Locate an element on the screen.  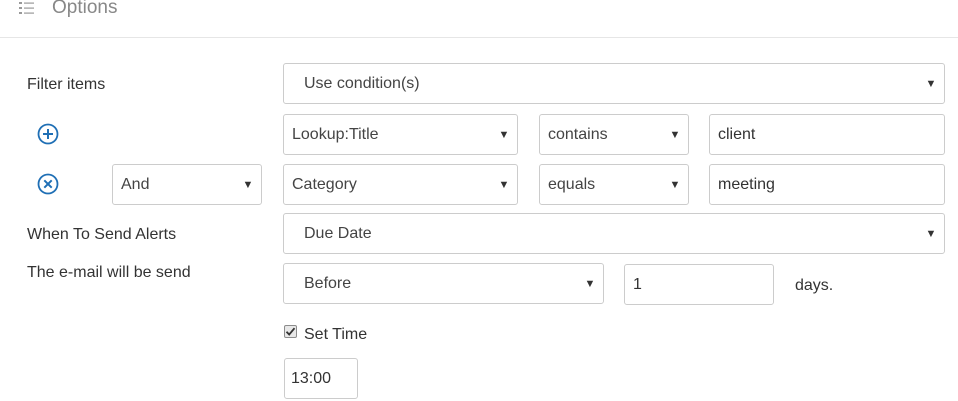
timing-select: Before ▼ is located at coordinates (443, 283).